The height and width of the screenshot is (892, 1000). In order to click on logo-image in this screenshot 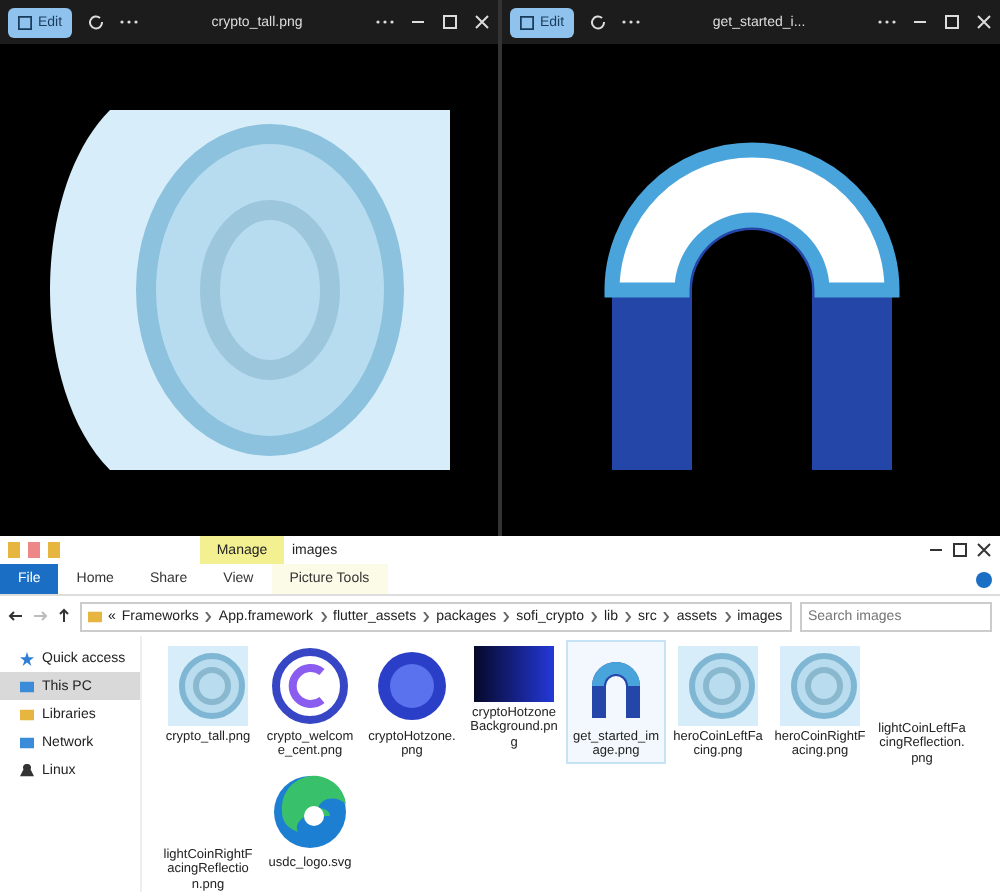, I will do `click(310, 812)`.